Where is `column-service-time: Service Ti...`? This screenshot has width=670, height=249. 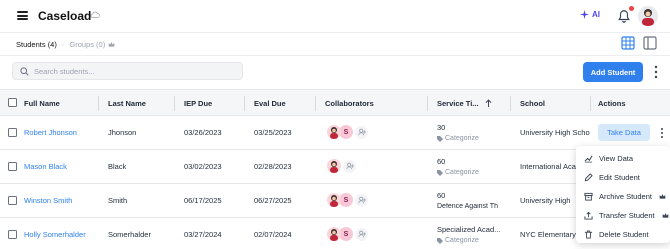
column-service-time: Service Ti... is located at coordinates (458, 103).